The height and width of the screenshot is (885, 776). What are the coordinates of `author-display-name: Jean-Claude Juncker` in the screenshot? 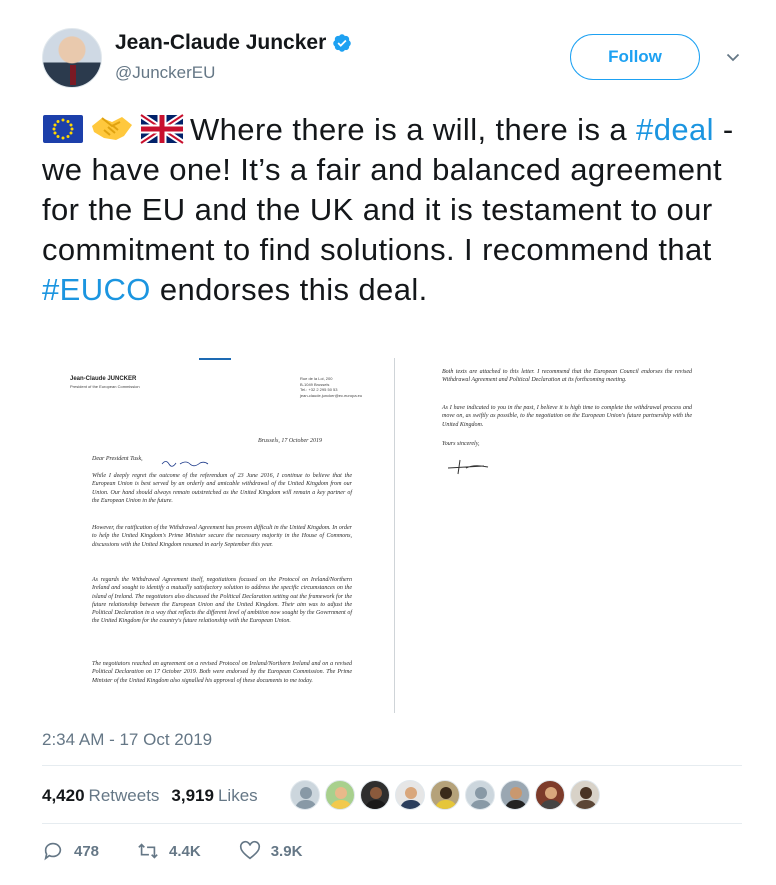 It's located at (220, 43).